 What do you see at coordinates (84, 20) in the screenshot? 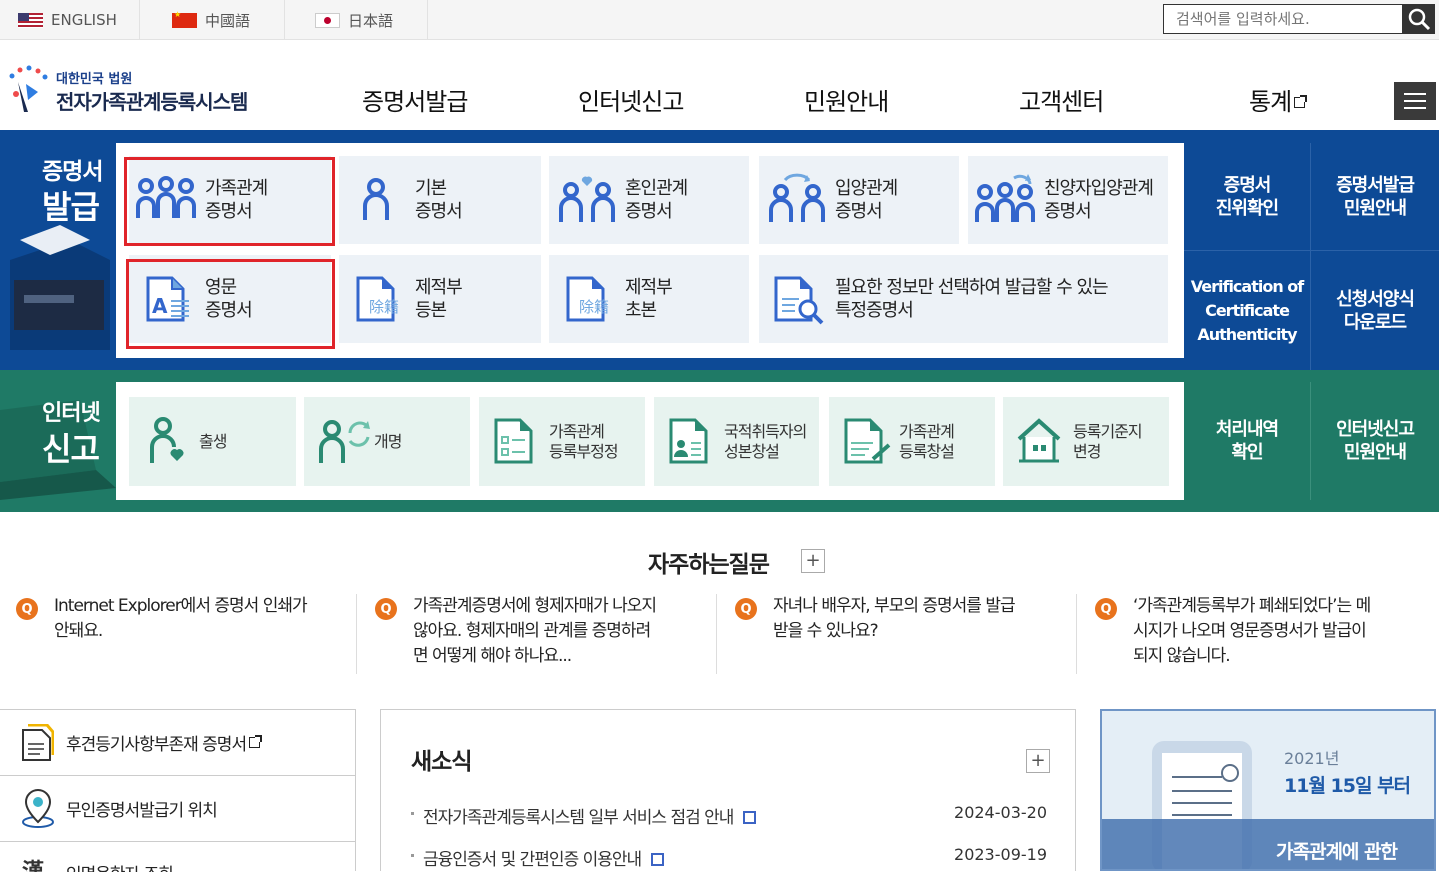
I see `lang-label: ENGLISH` at bounding box center [84, 20].